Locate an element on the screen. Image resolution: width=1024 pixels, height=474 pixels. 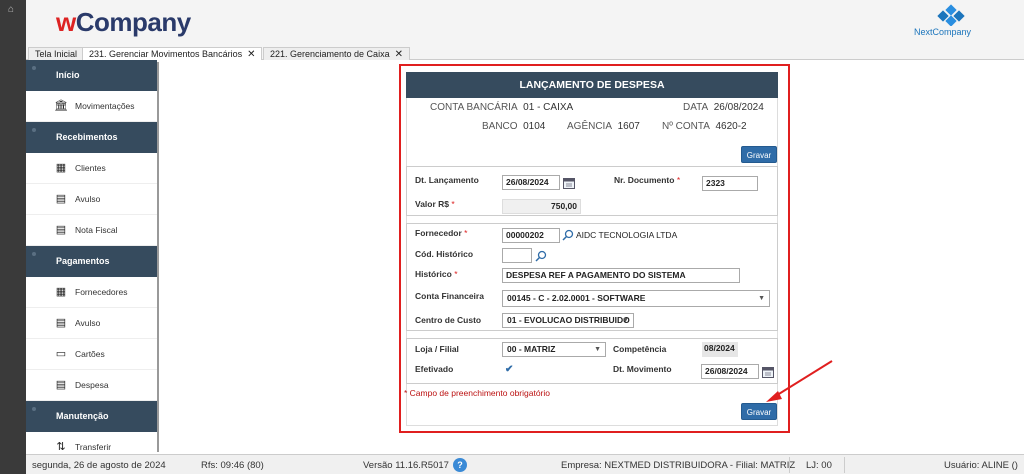
sidebar-item-clientes: ▦ Clientes is located at coordinates (91, 168).